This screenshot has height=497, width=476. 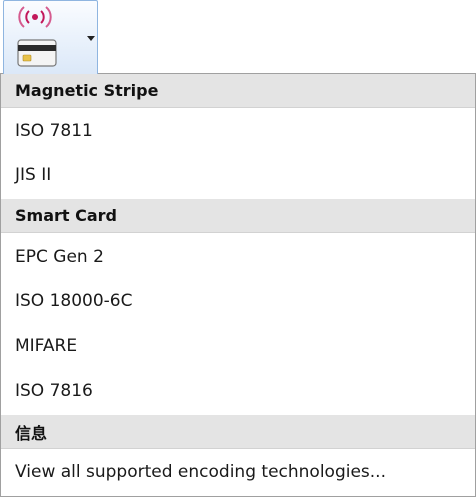 I want to click on menu-item-iso-7811: ISO 7811, so click(x=238, y=131).